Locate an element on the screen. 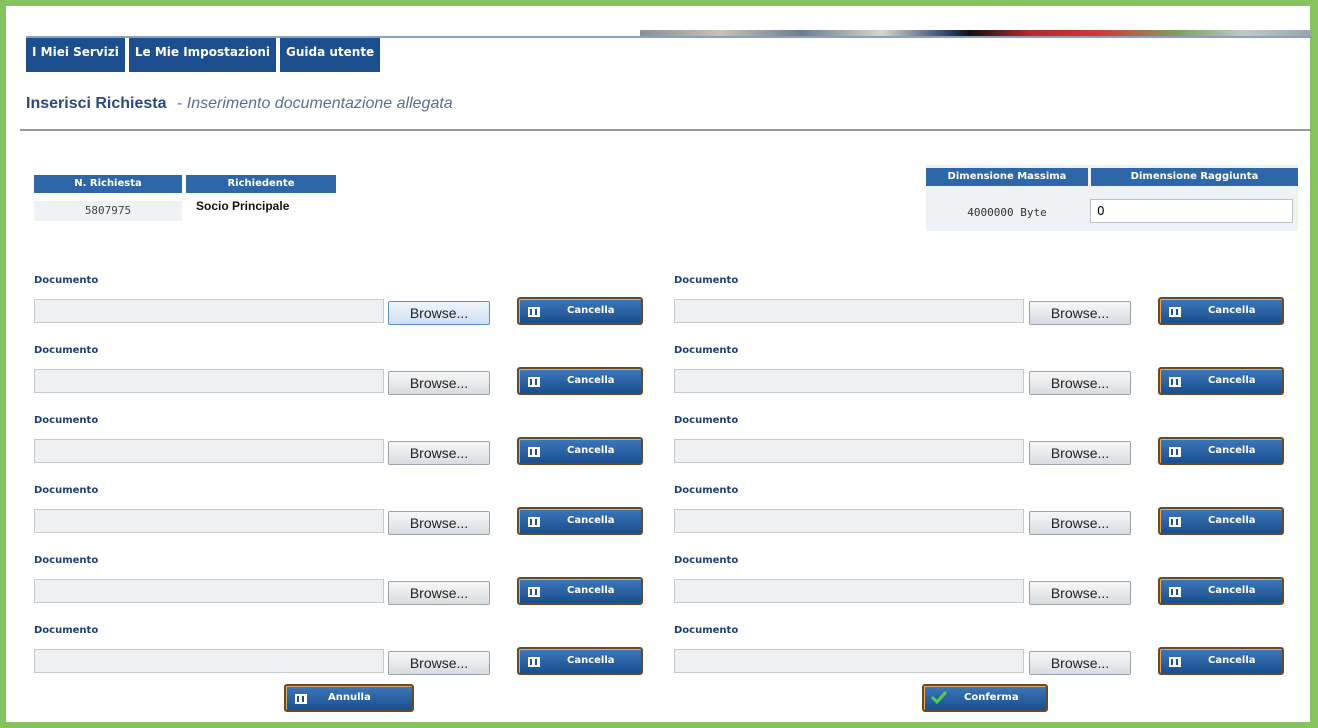  max-size-value: 4000000 Byte is located at coordinates (1007, 212).